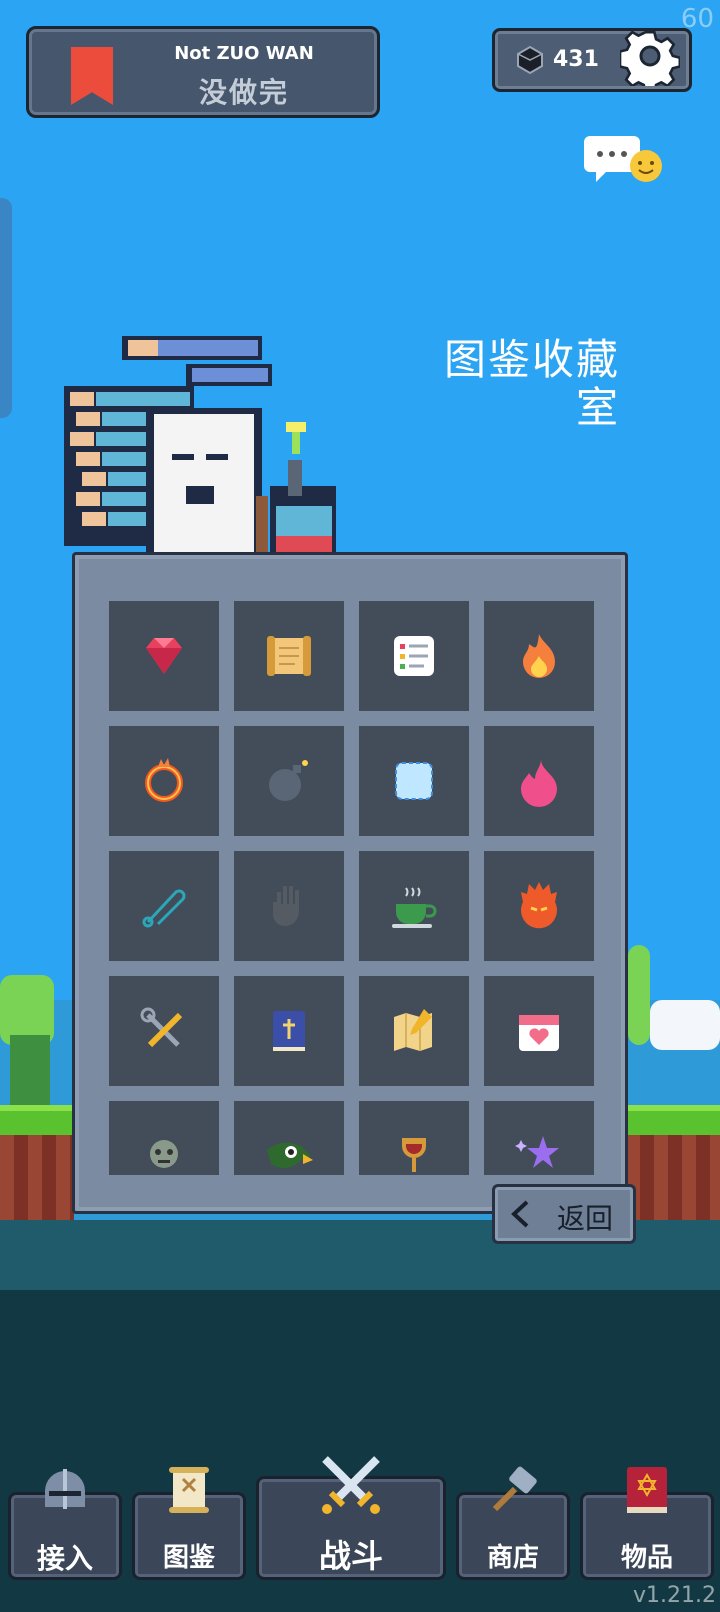 This screenshot has height=1612, width=720. What do you see at coordinates (647, 1523) in the screenshot?
I see `nav-items-button: 物品` at bounding box center [647, 1523].